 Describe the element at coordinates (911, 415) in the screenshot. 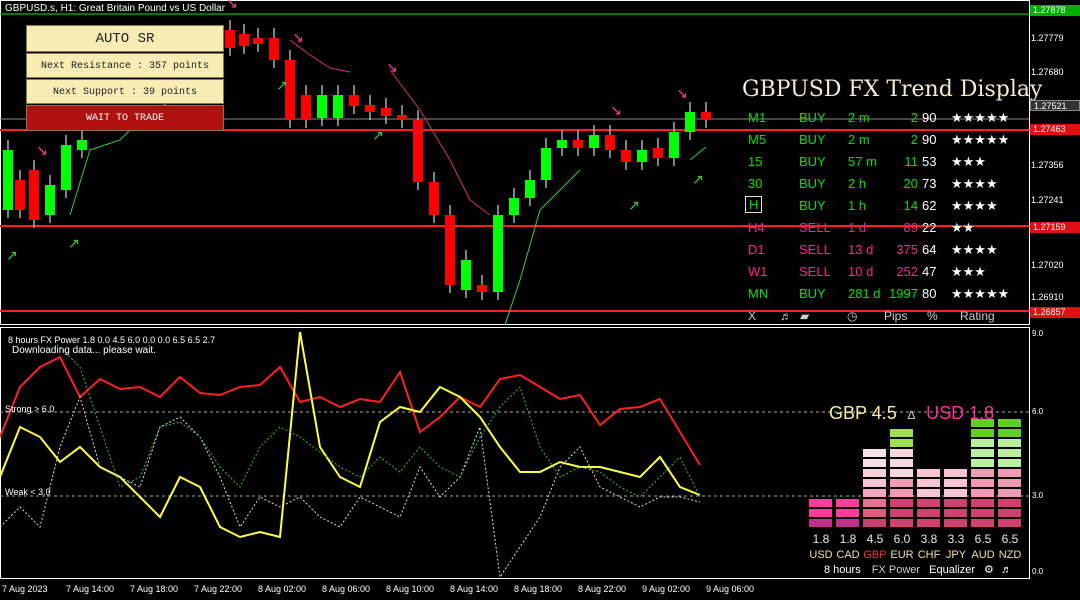

I see `delta-icon: ∆` at that location.